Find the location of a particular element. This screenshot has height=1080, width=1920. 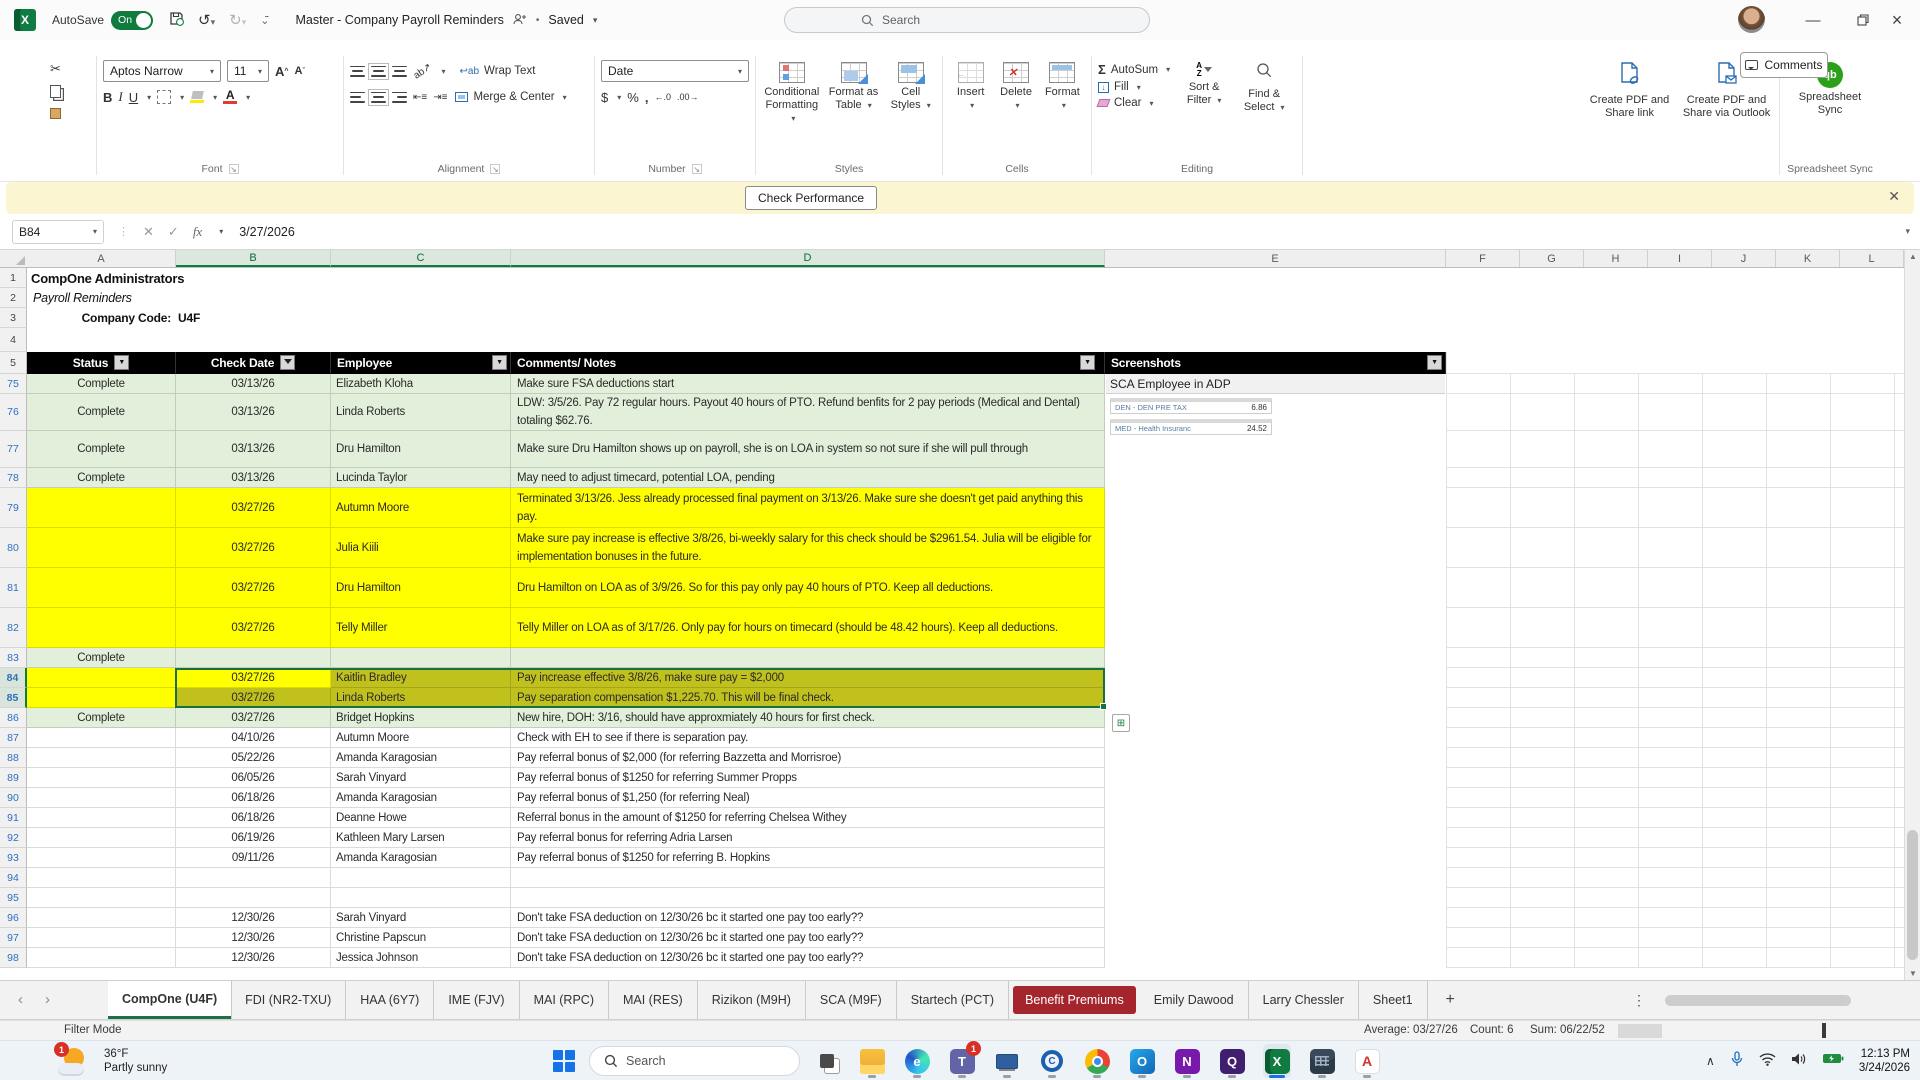

align-middle-icon is located at coordinates (378, 71).